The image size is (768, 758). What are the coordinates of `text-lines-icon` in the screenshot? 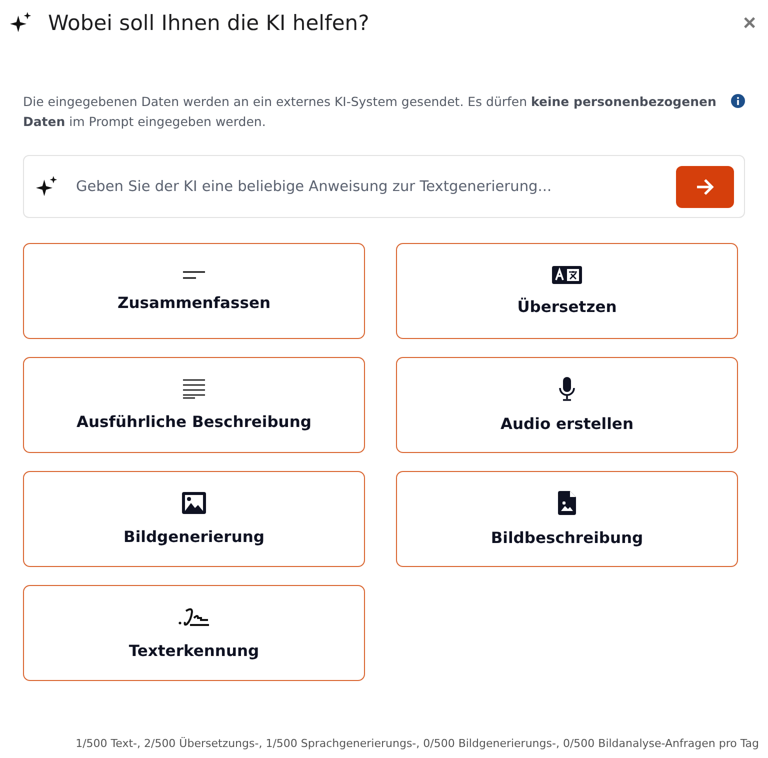 It's located at (194, 389).